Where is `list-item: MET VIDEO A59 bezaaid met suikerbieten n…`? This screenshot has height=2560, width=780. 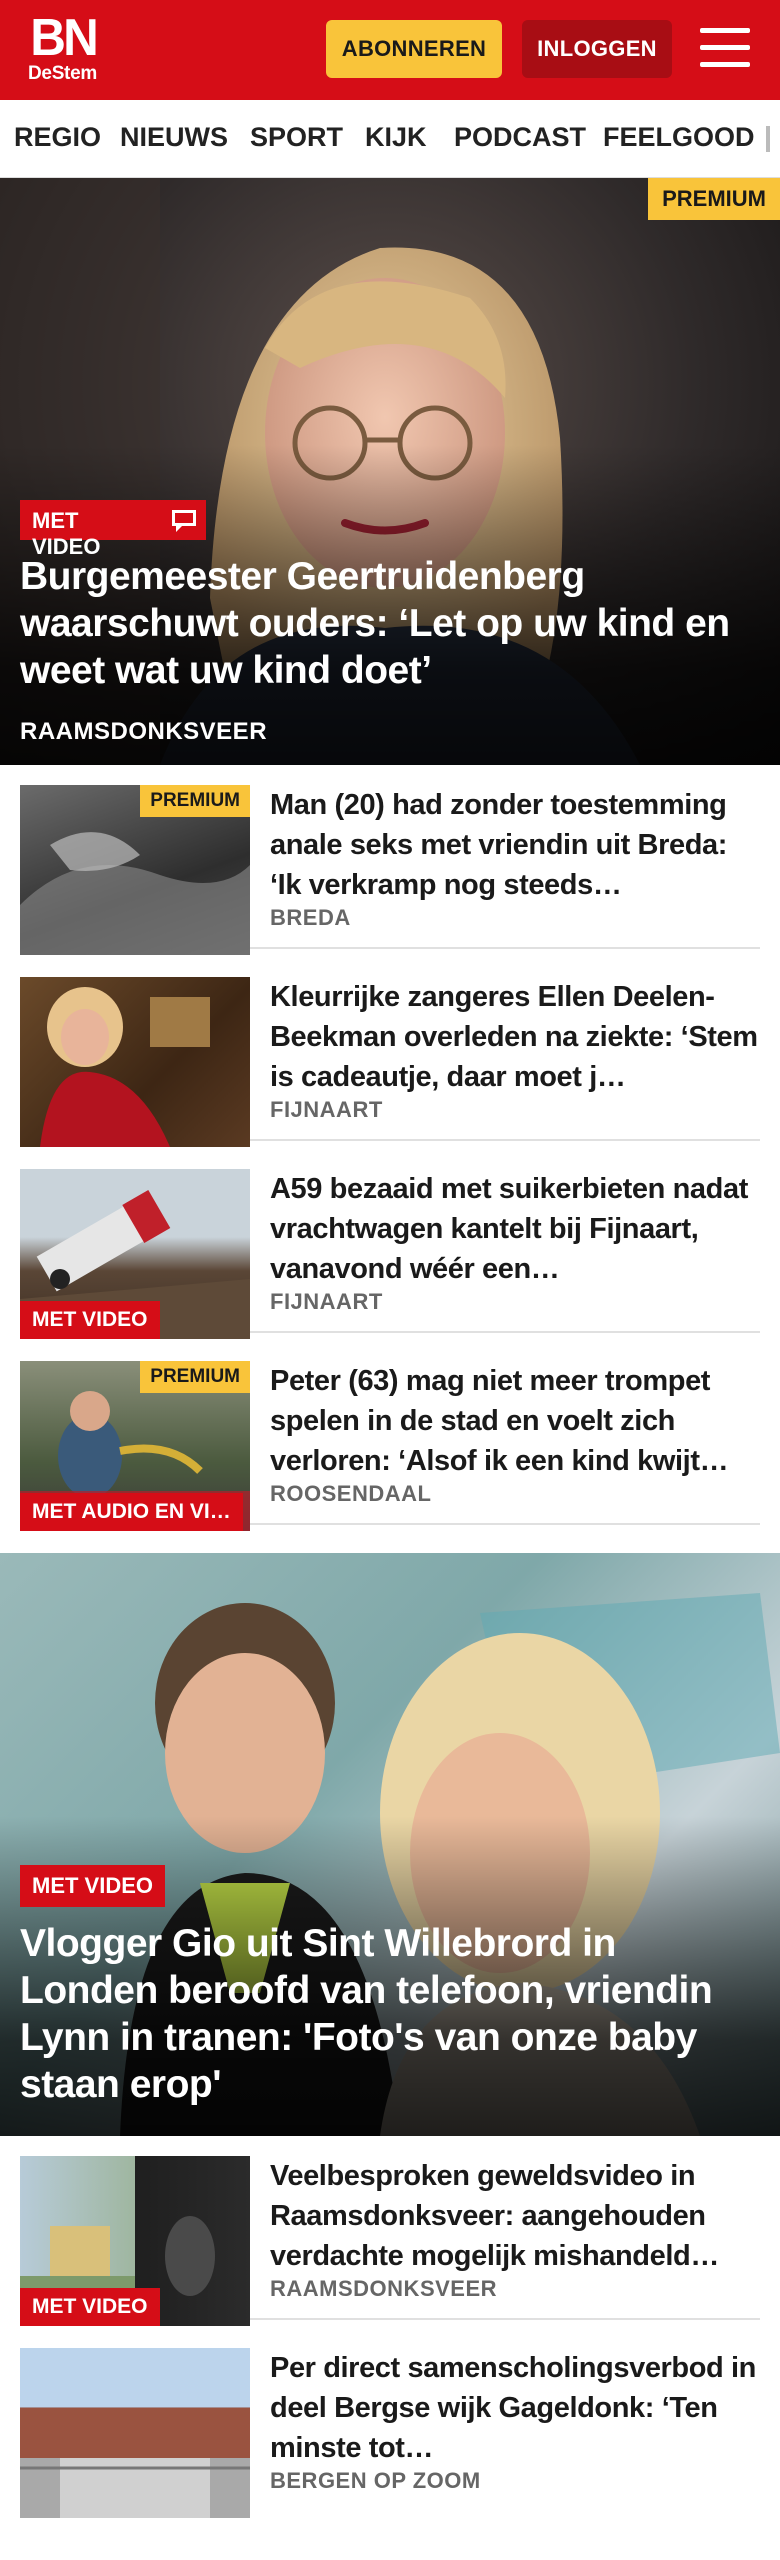
list-item: MET VIDEO A59 bezaaid met suikerbieten n… is located at coordinates (390, 1244).